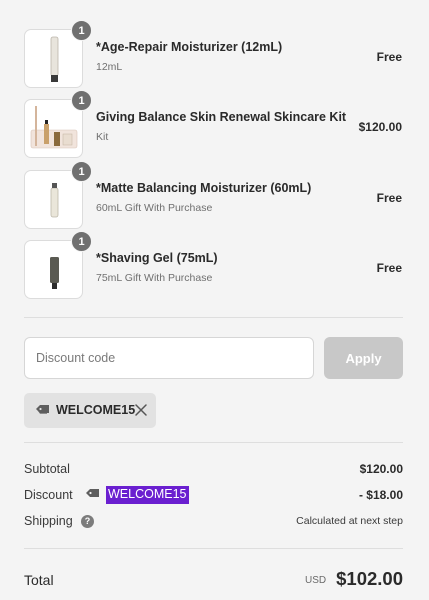 This screenshot has height=600, width=429. I want to click on item-subtitle: Kit, so click(102, 137).